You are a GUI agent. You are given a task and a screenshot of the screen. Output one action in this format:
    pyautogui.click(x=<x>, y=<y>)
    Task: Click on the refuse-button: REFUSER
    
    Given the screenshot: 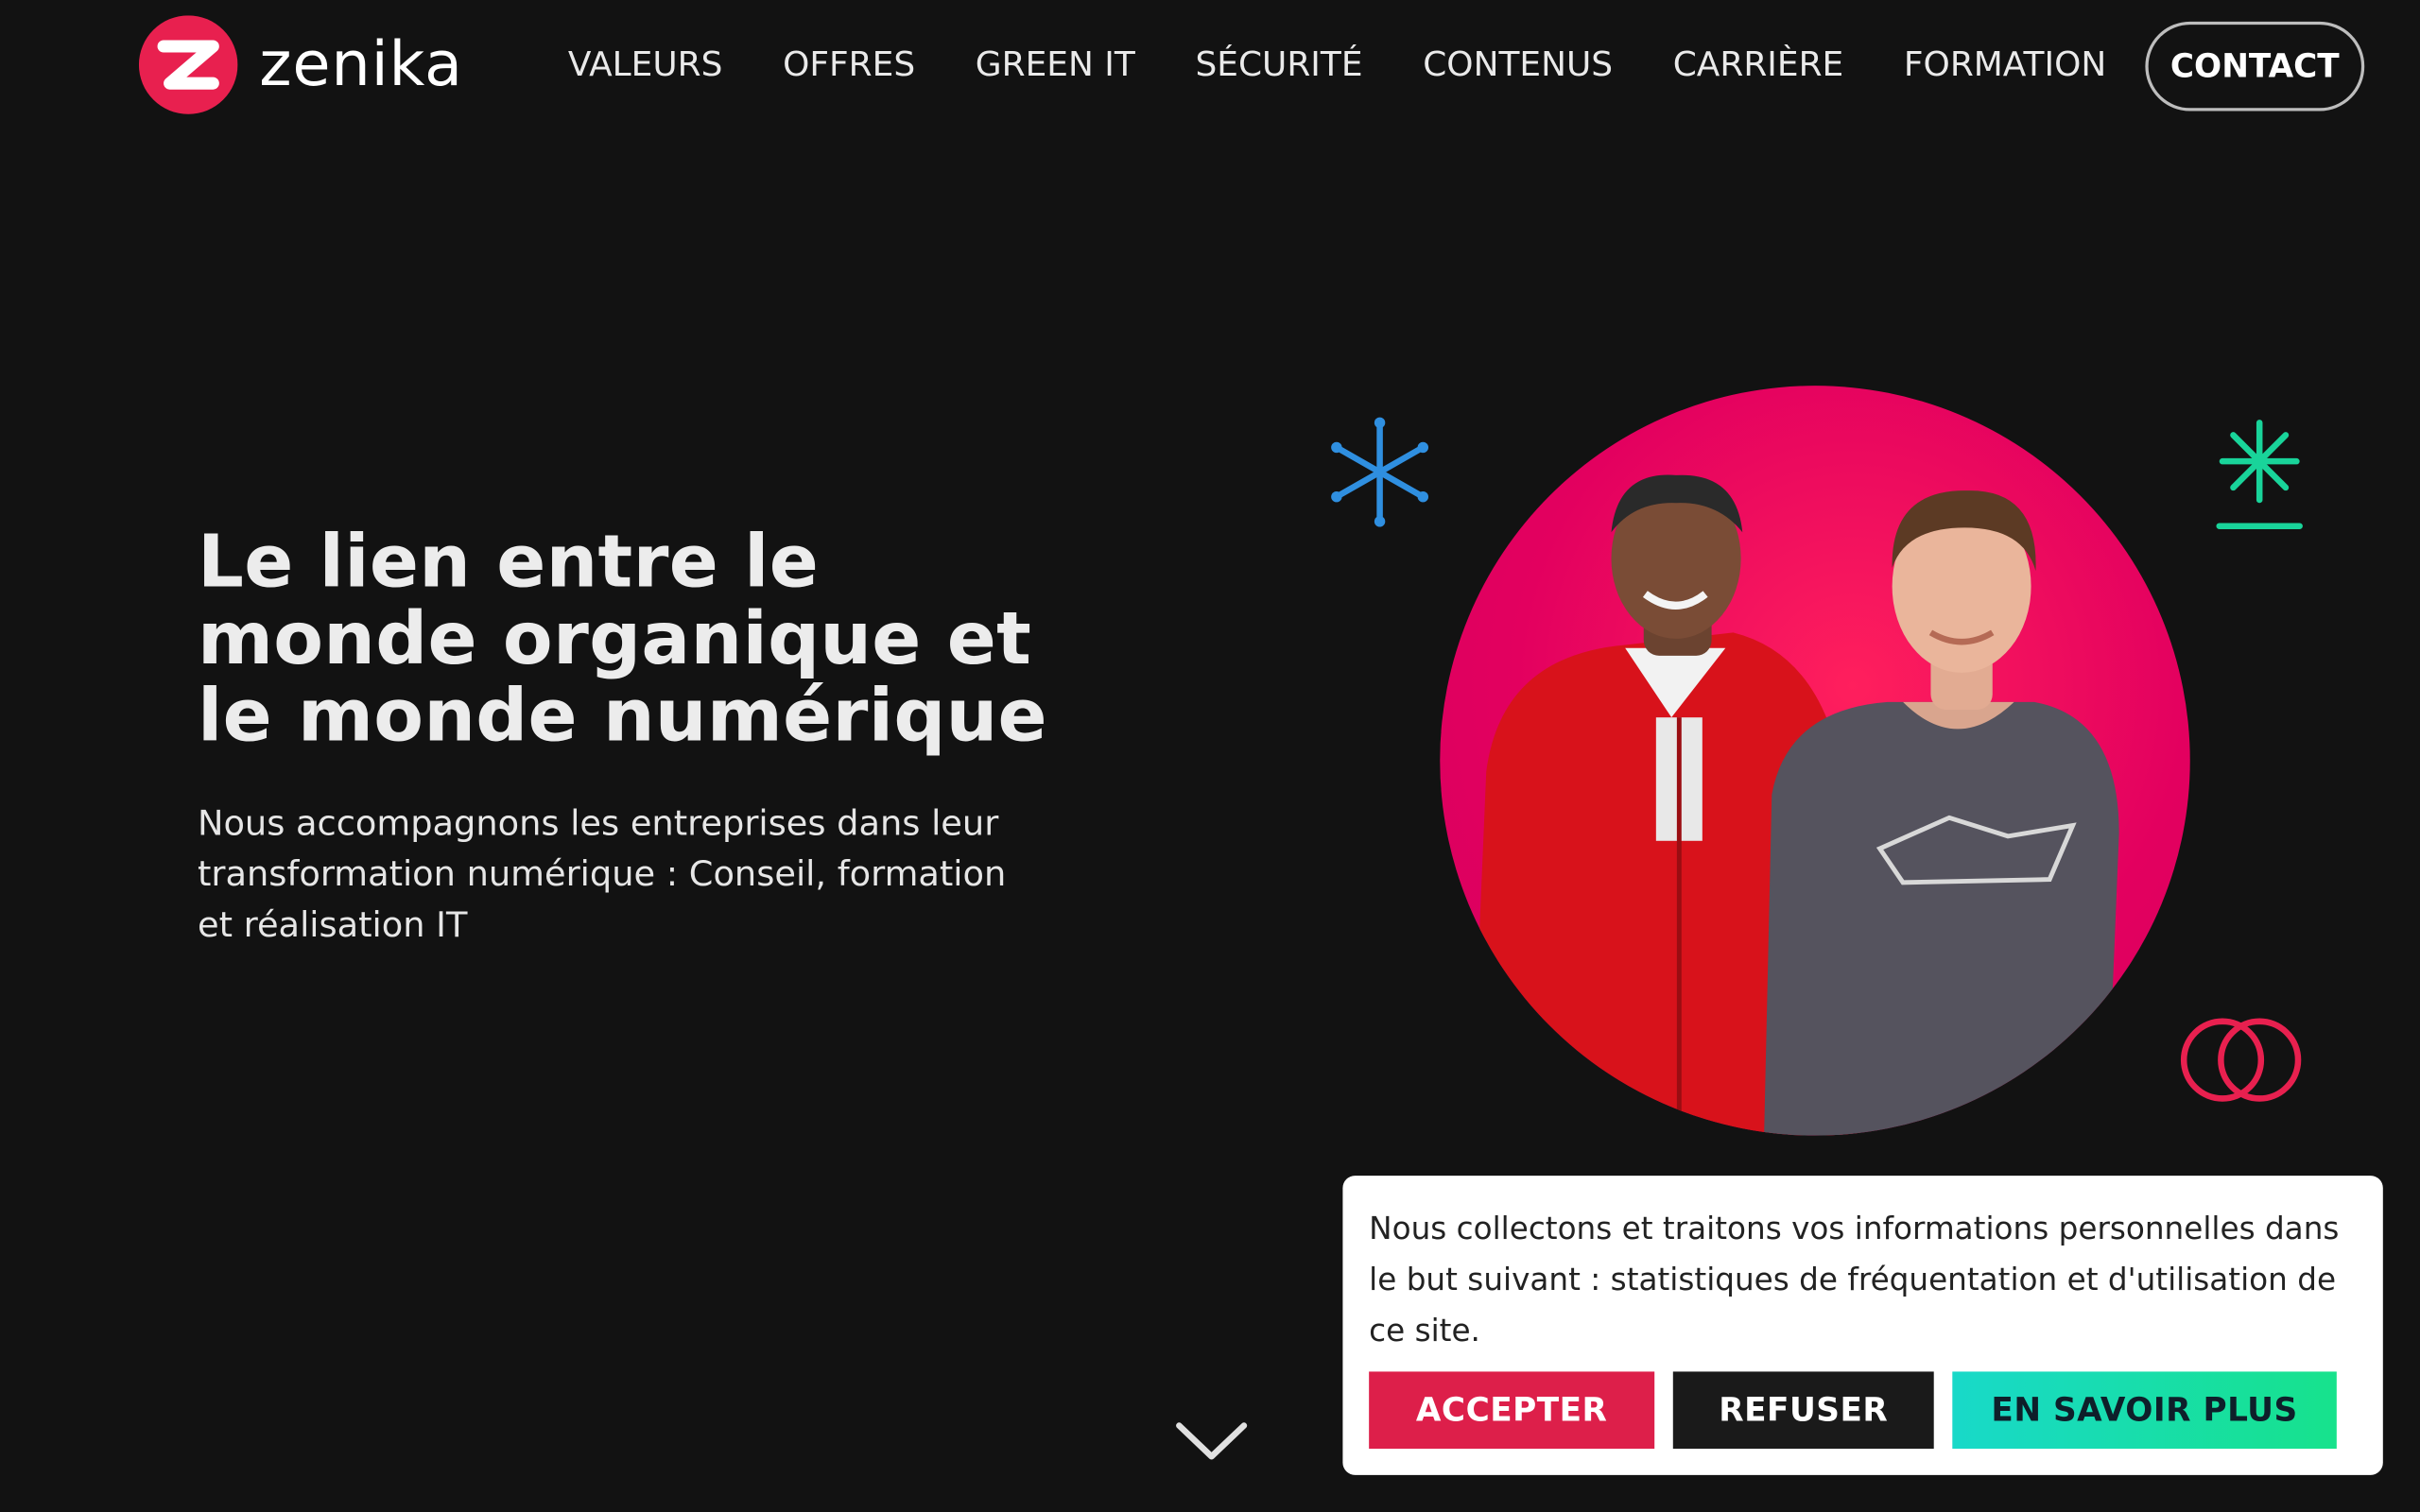 What is the action you would take?
    pyautogui.click(x=1803, y=1410)
    